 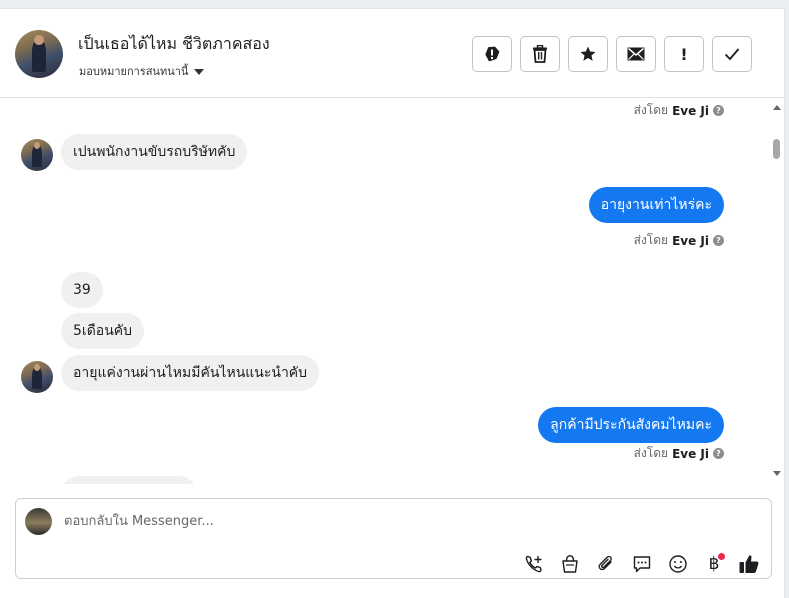 I want to click on message-bubble-incoming: 5เดือนคับ, so click(x=103, y=331).